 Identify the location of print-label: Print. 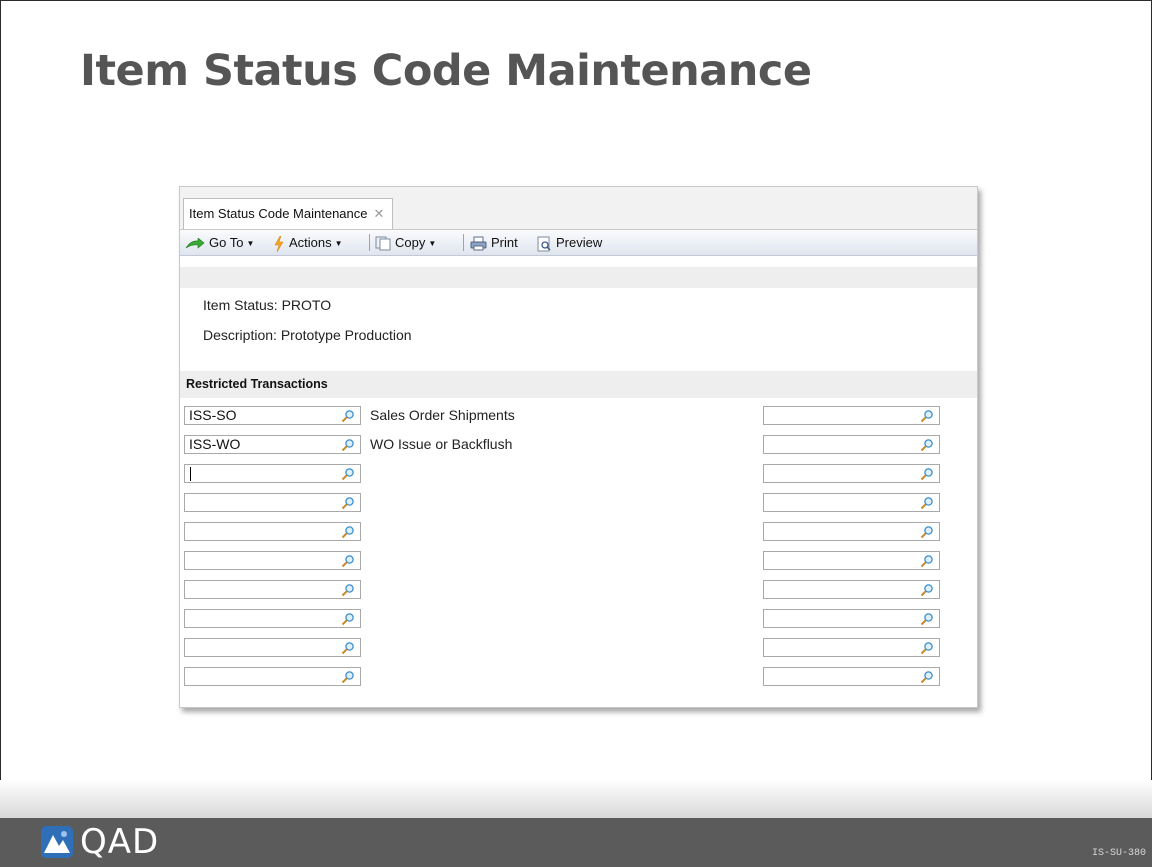
(504, 242).